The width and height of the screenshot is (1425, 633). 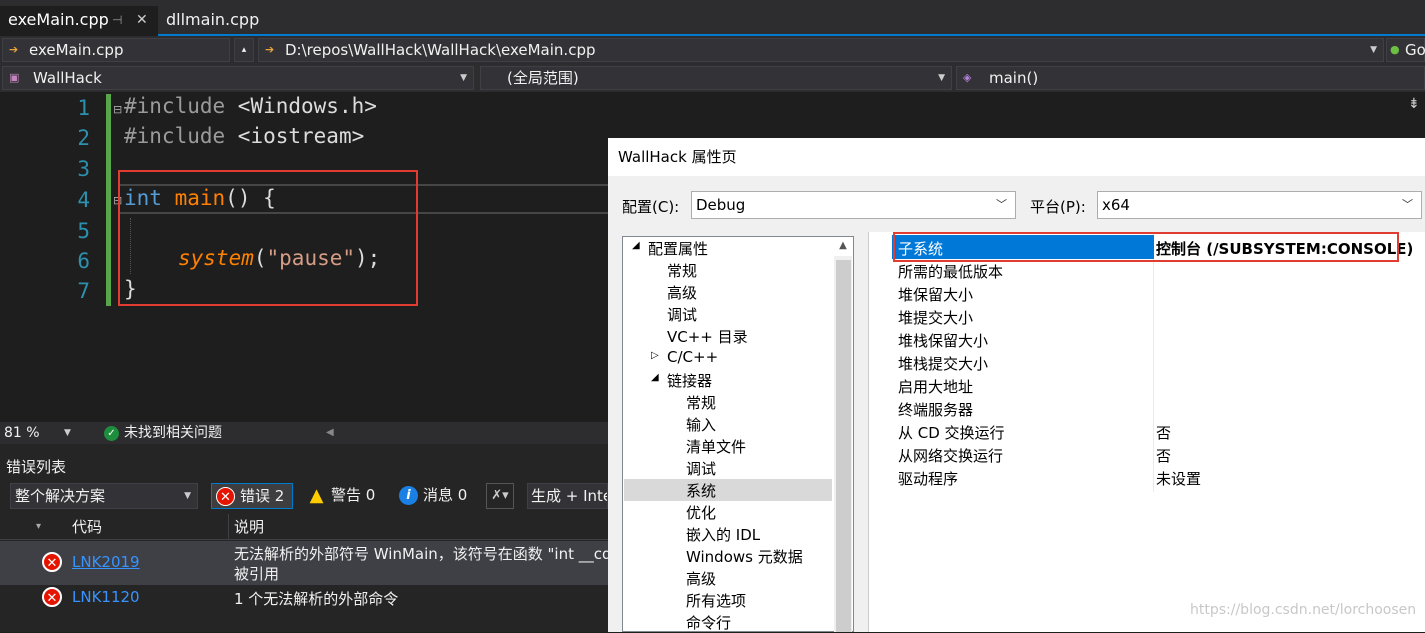 I want to click on scroll-left-icon: ◀, so click(x=330, y=433).